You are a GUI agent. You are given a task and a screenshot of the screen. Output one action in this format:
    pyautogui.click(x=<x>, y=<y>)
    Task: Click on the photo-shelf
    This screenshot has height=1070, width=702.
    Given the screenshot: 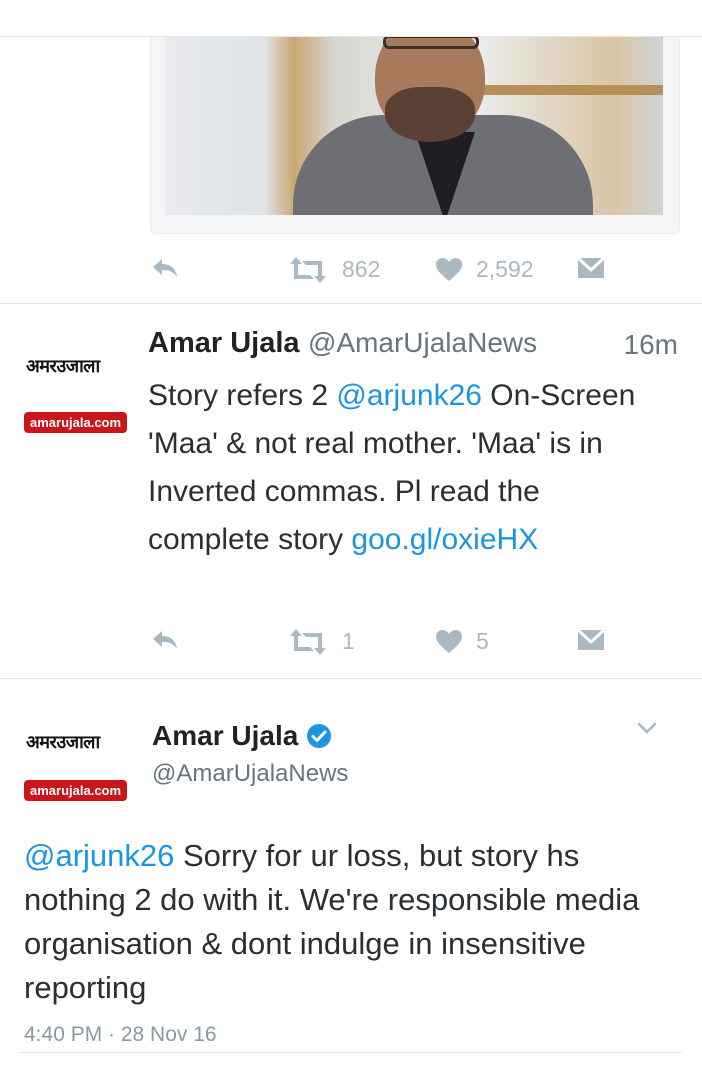 What is the action you would take?
    pyautogui.click(x=559, y=90)
    